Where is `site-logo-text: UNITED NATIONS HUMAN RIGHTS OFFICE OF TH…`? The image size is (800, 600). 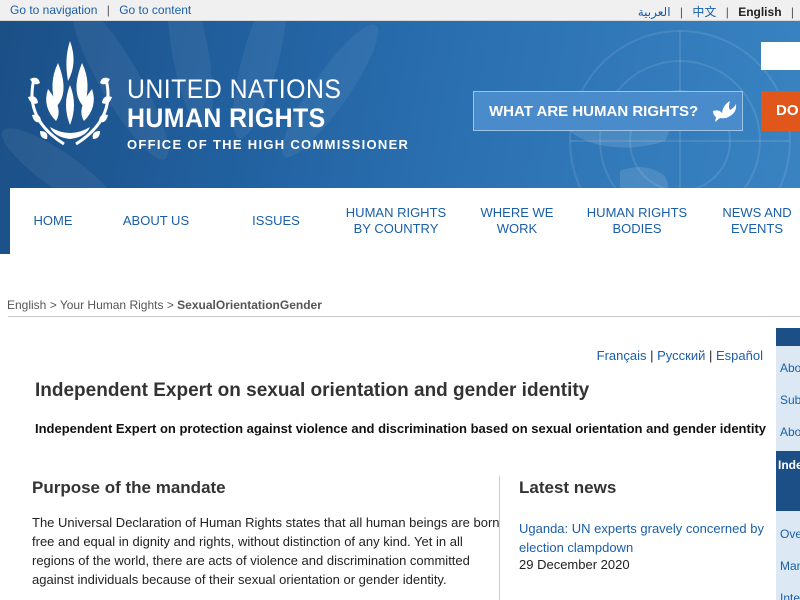 site-logo-text: UNITED NATIONS HUMAN RIGHTS OFFICE OF TH… is located at coordinates (268, 115).